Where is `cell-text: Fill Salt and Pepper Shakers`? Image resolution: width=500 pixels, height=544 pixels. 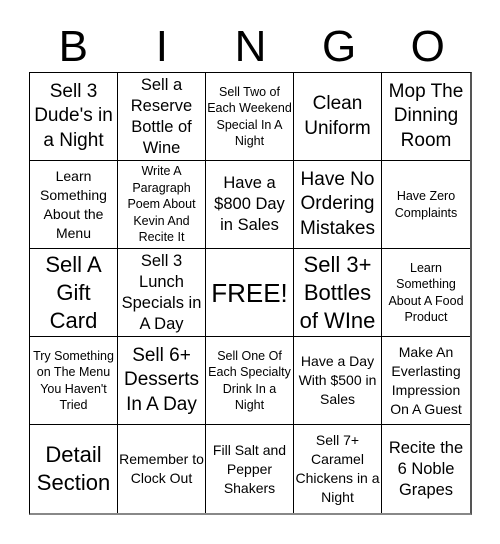 cell-text: Fill Salt and Pepper Shakers is located at coordinates (249, 468).